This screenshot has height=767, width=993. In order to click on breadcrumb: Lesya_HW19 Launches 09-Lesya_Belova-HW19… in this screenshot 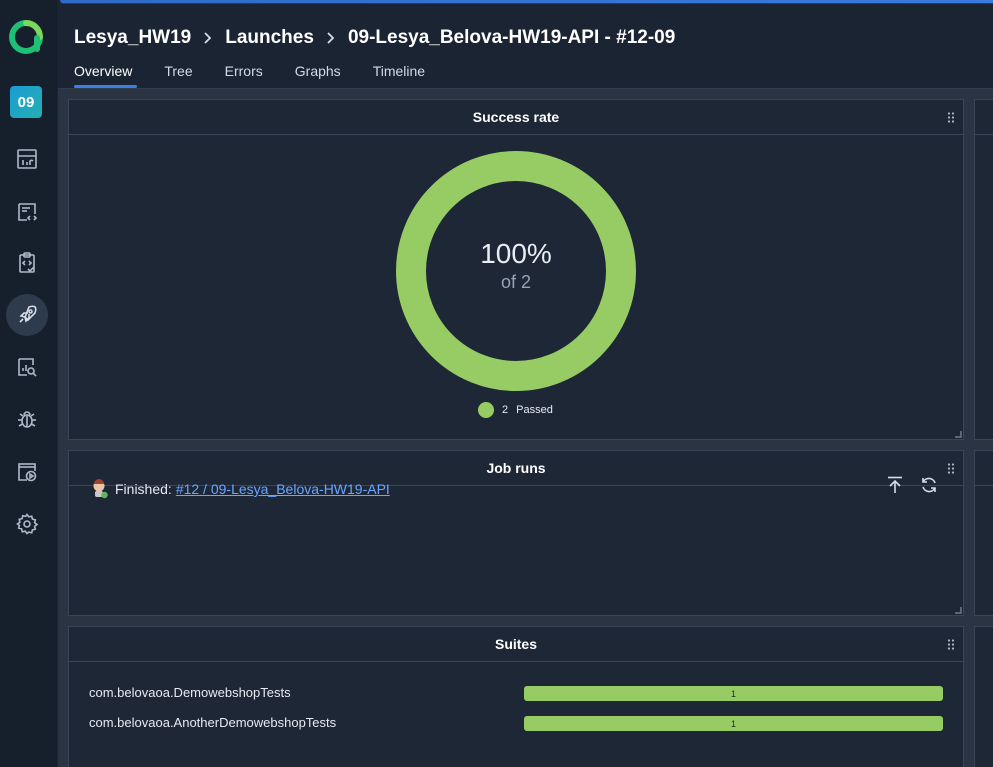, I will do `click(374, 38)`.